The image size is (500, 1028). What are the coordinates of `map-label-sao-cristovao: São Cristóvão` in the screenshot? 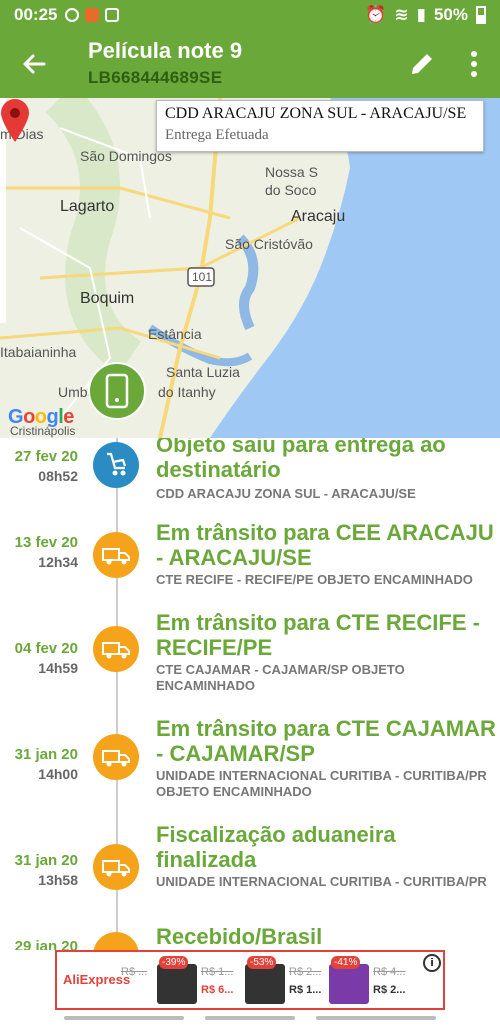 It's located at (269, 244).